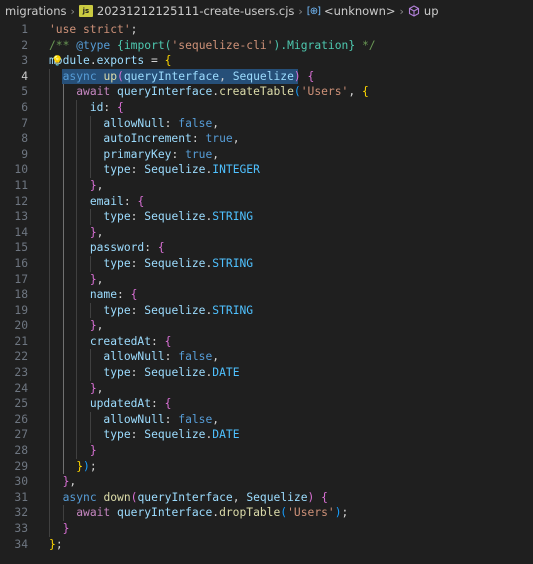  I want to click on code-line: 19 type: Sequelize.STRING, so click(266, 310).